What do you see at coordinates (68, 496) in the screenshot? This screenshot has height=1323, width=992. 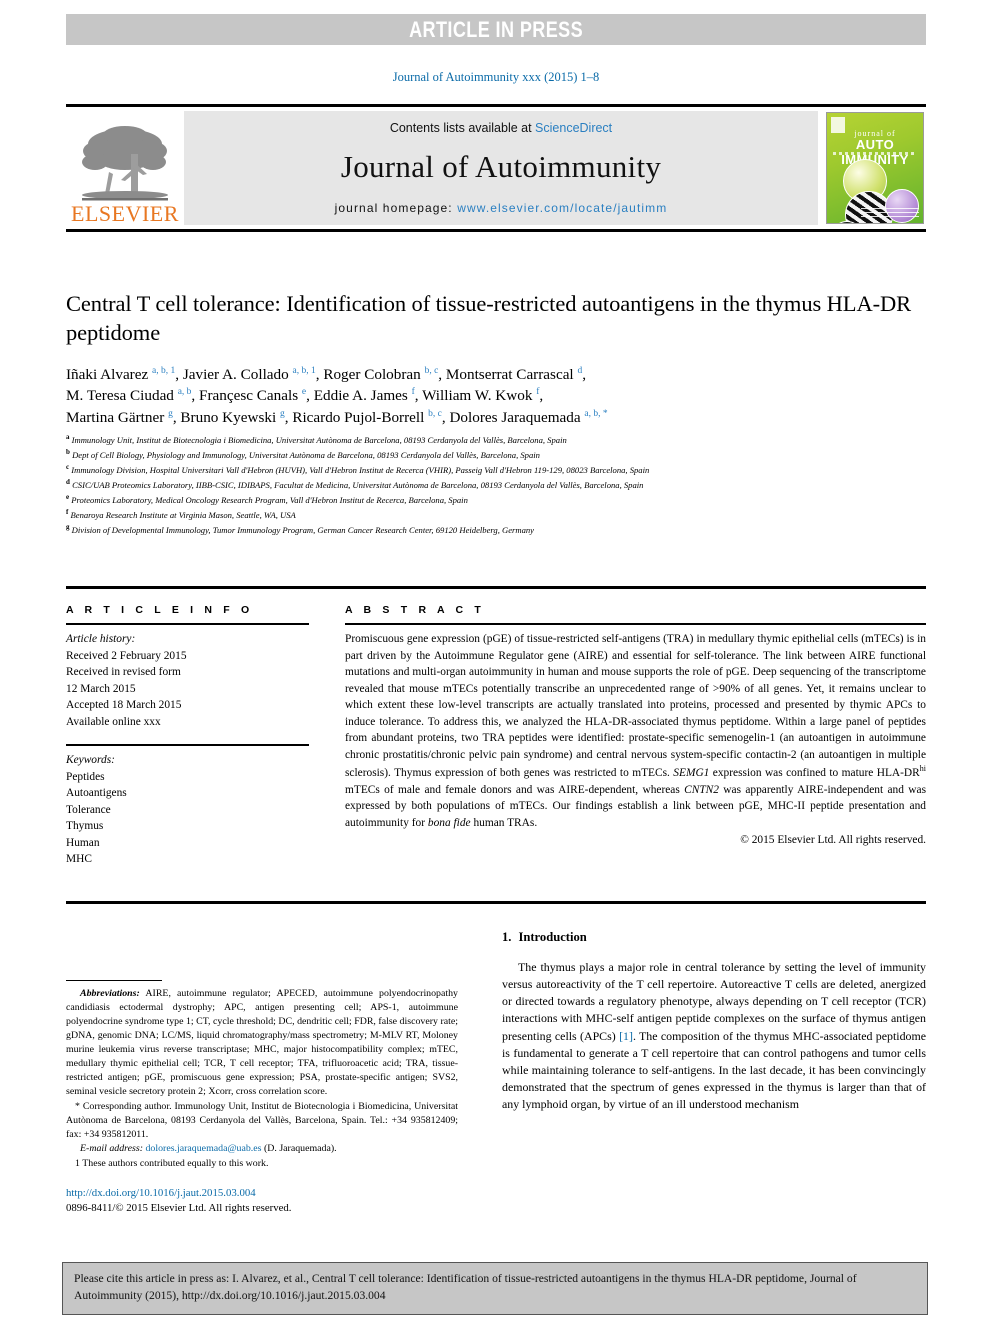 I see `affiliation-marker: e` at bounding box center [68, 496].